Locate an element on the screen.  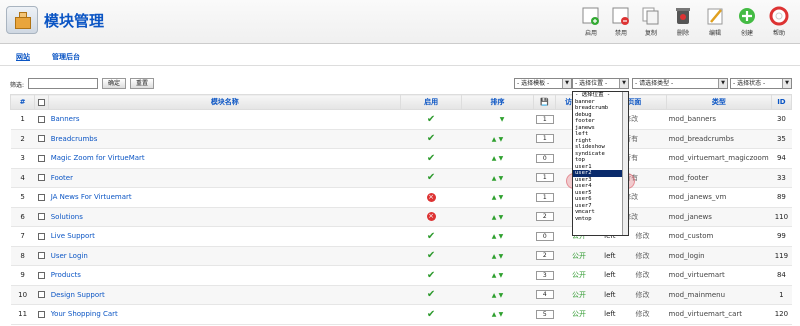
delete-button: 删除 is located at coordinates (683, 21).